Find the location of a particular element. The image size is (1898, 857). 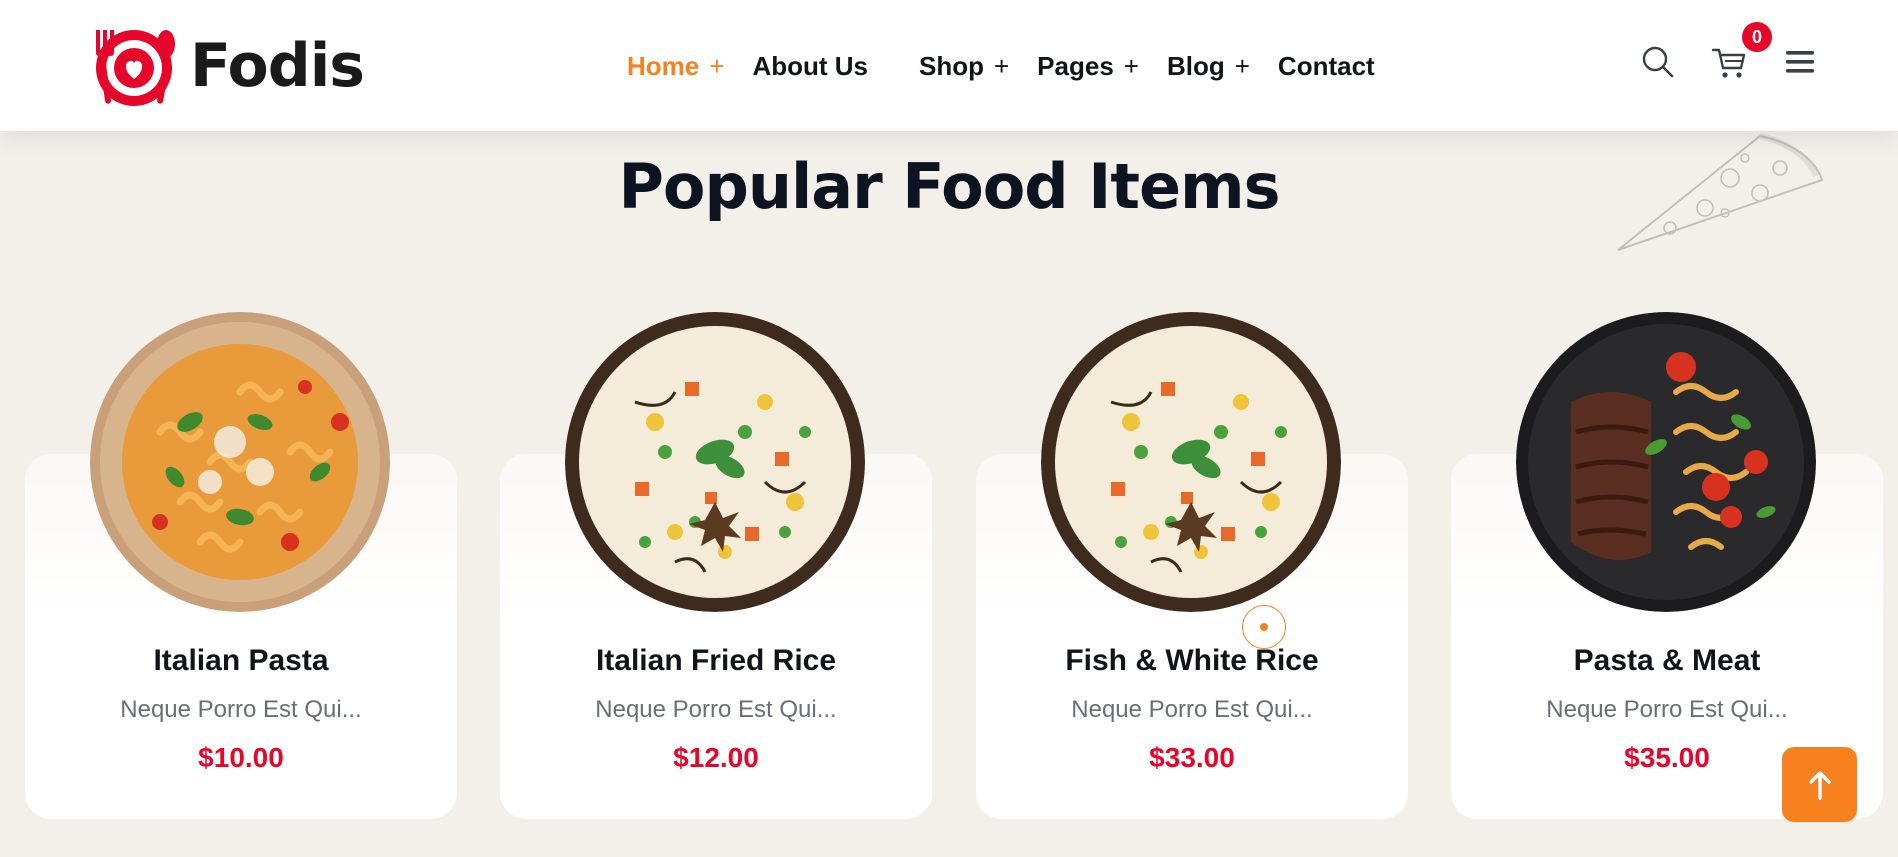

nav-item-about: About Us is located at coordinates (810, 66).